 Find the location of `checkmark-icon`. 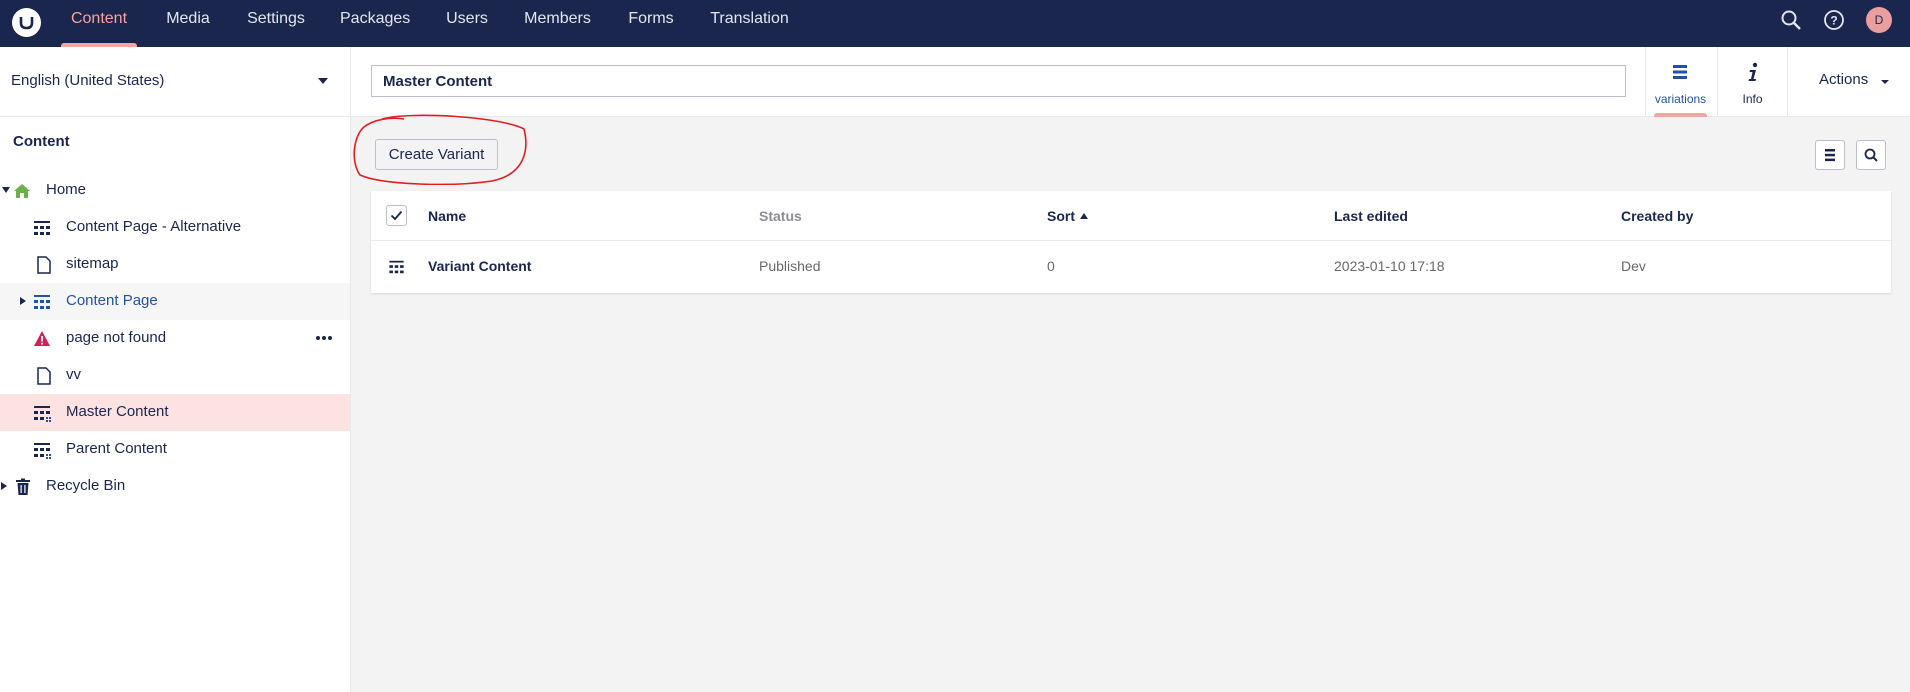

checkmark-icon is located at coordinates (396, 215).